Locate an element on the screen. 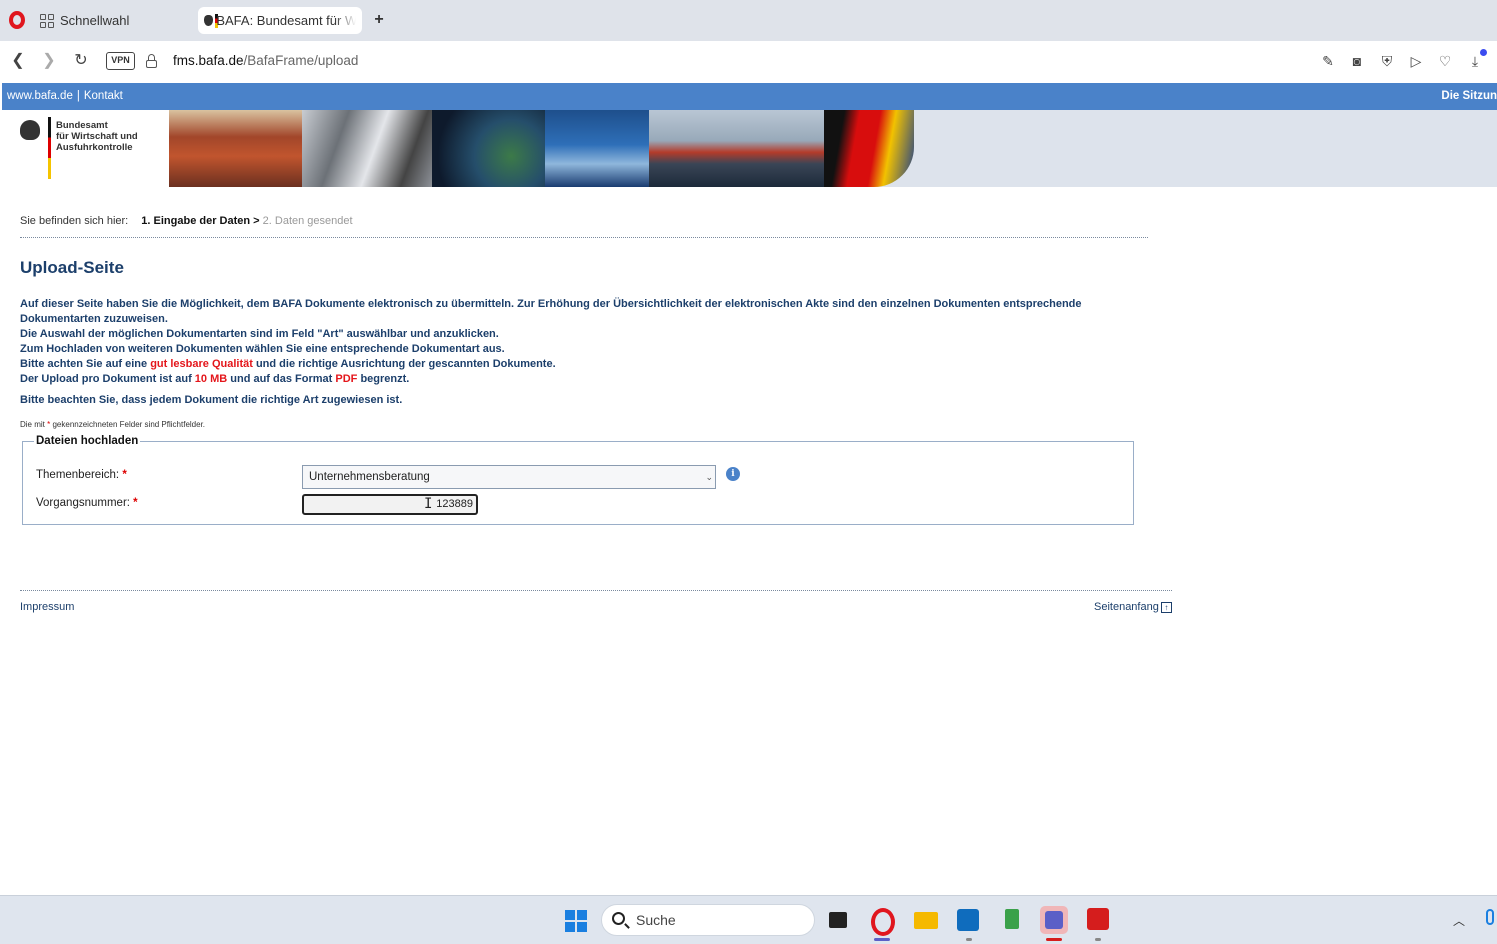  page-title: Upload-Seite is located at coordinates (72, 267).